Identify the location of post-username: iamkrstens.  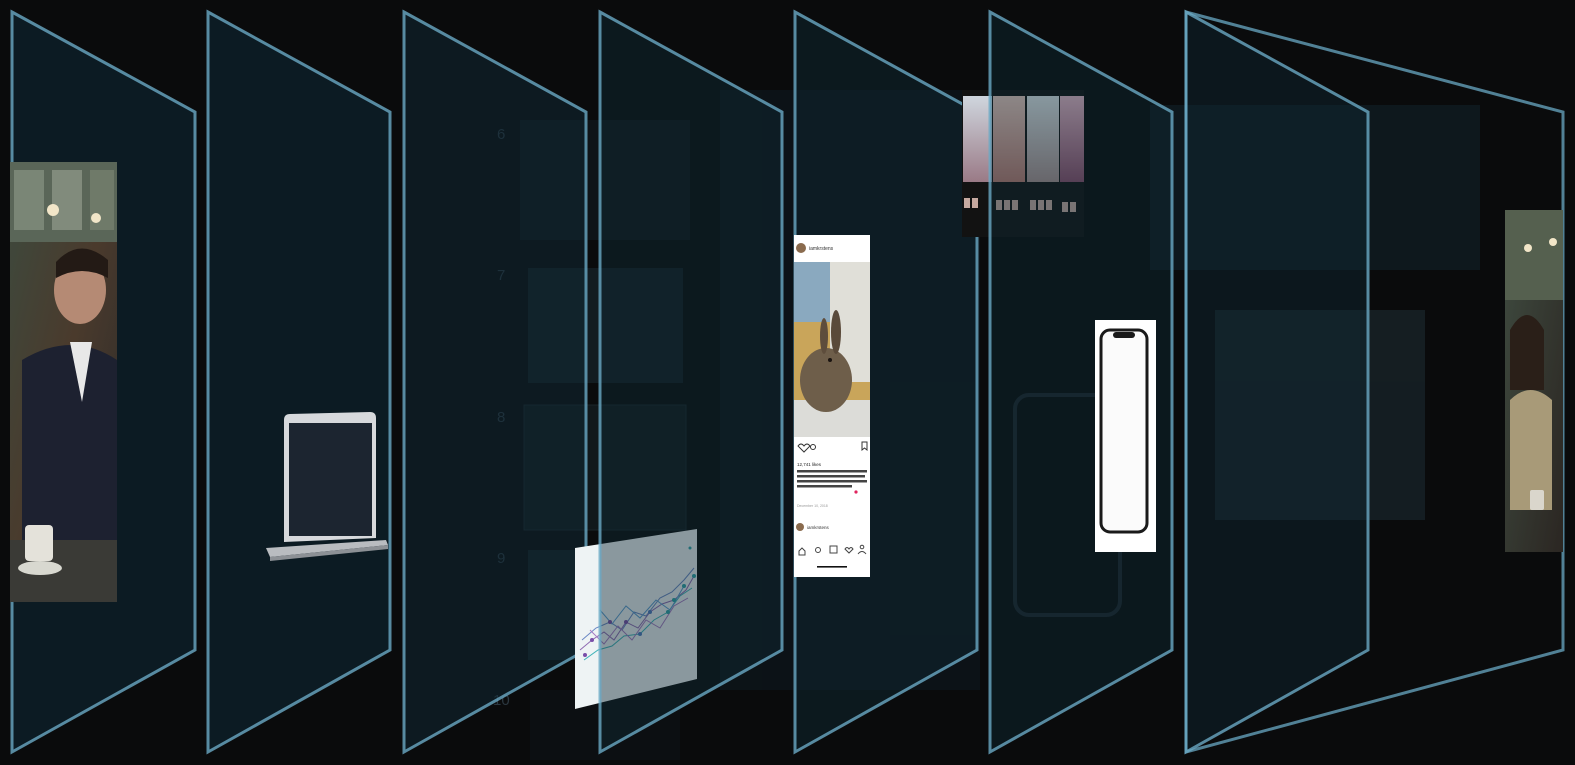
(821, 249).